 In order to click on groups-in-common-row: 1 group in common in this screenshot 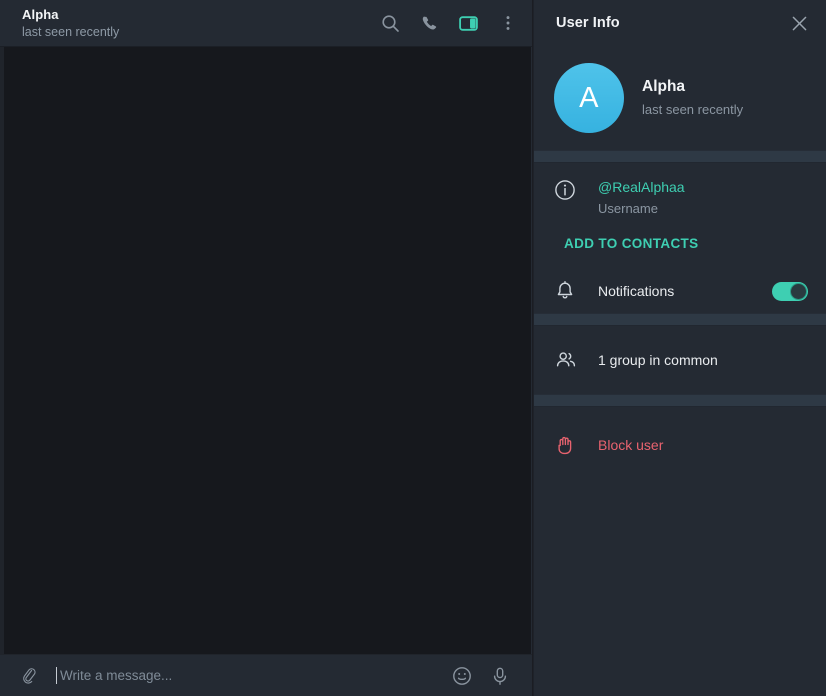, I will do `click(680, 360)`.